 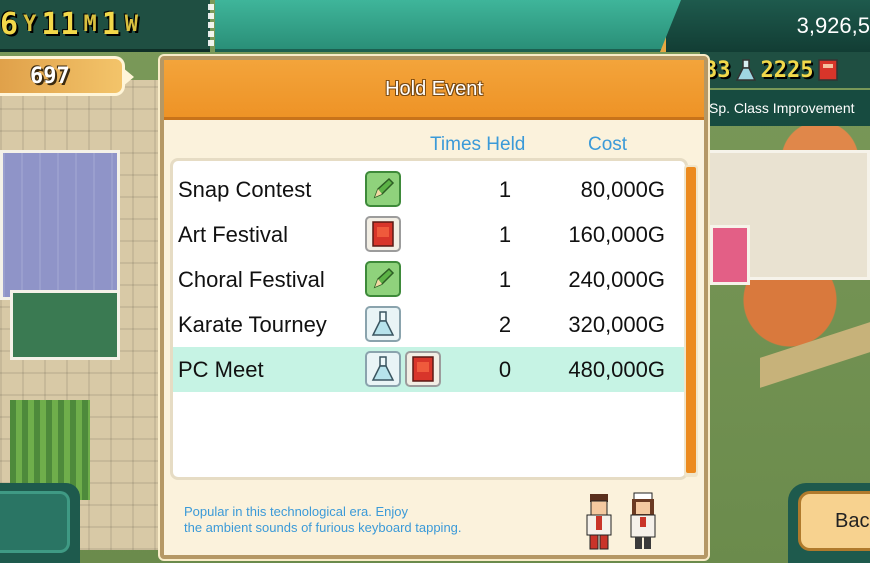 What do you see at coordinates (60, 24) in the screenshot?
I see `month-value: 11` at bounding box center [60, 24].